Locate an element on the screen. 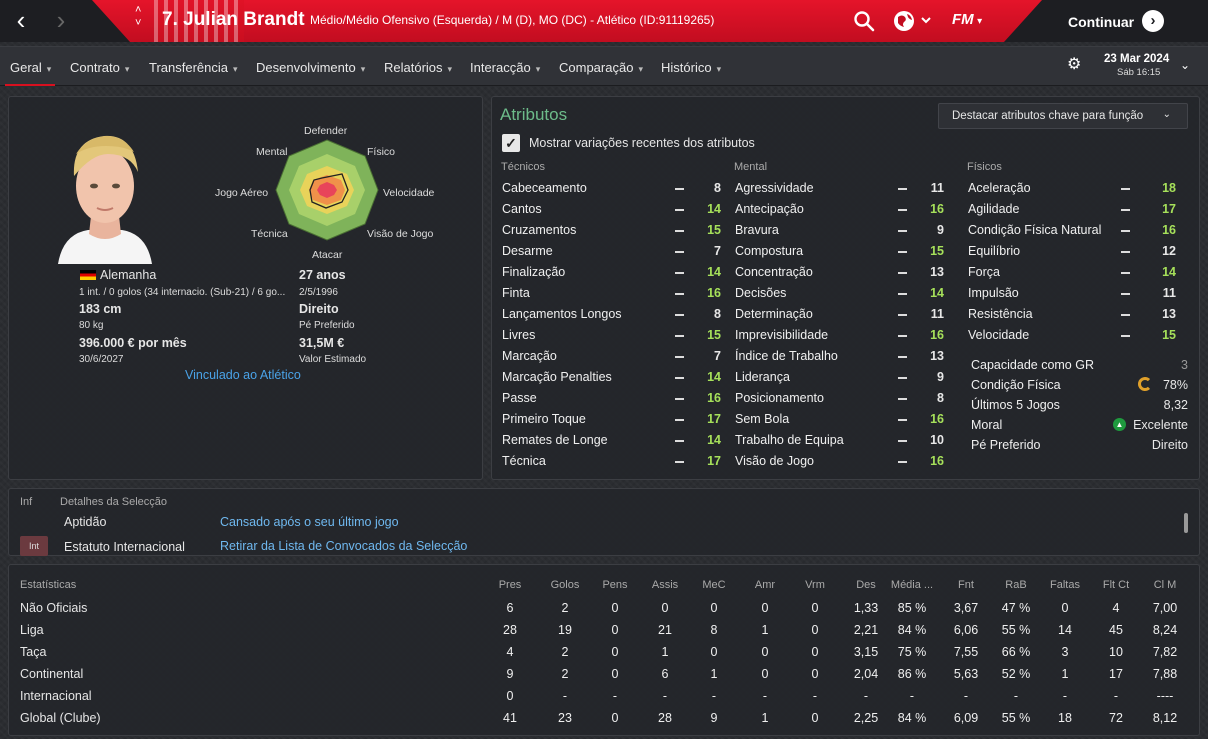 The width and height of the screenshot is (1208, 739). back-button: ‹ is located at coordinates (21, 21).